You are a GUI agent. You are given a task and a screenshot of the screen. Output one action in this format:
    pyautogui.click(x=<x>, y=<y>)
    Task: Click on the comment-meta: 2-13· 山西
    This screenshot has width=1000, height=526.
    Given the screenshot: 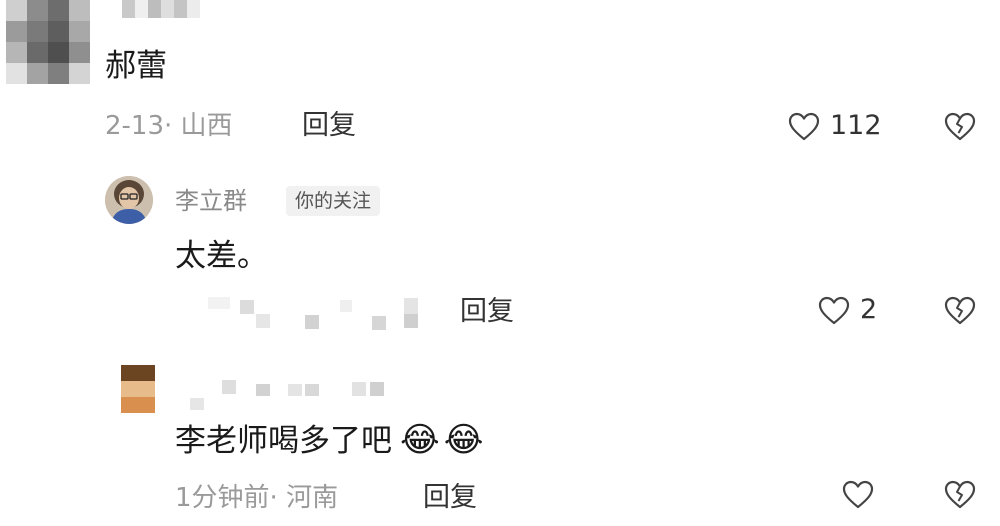 What is the action you would take?
    pyautogui.click(x=169, y=126)
    